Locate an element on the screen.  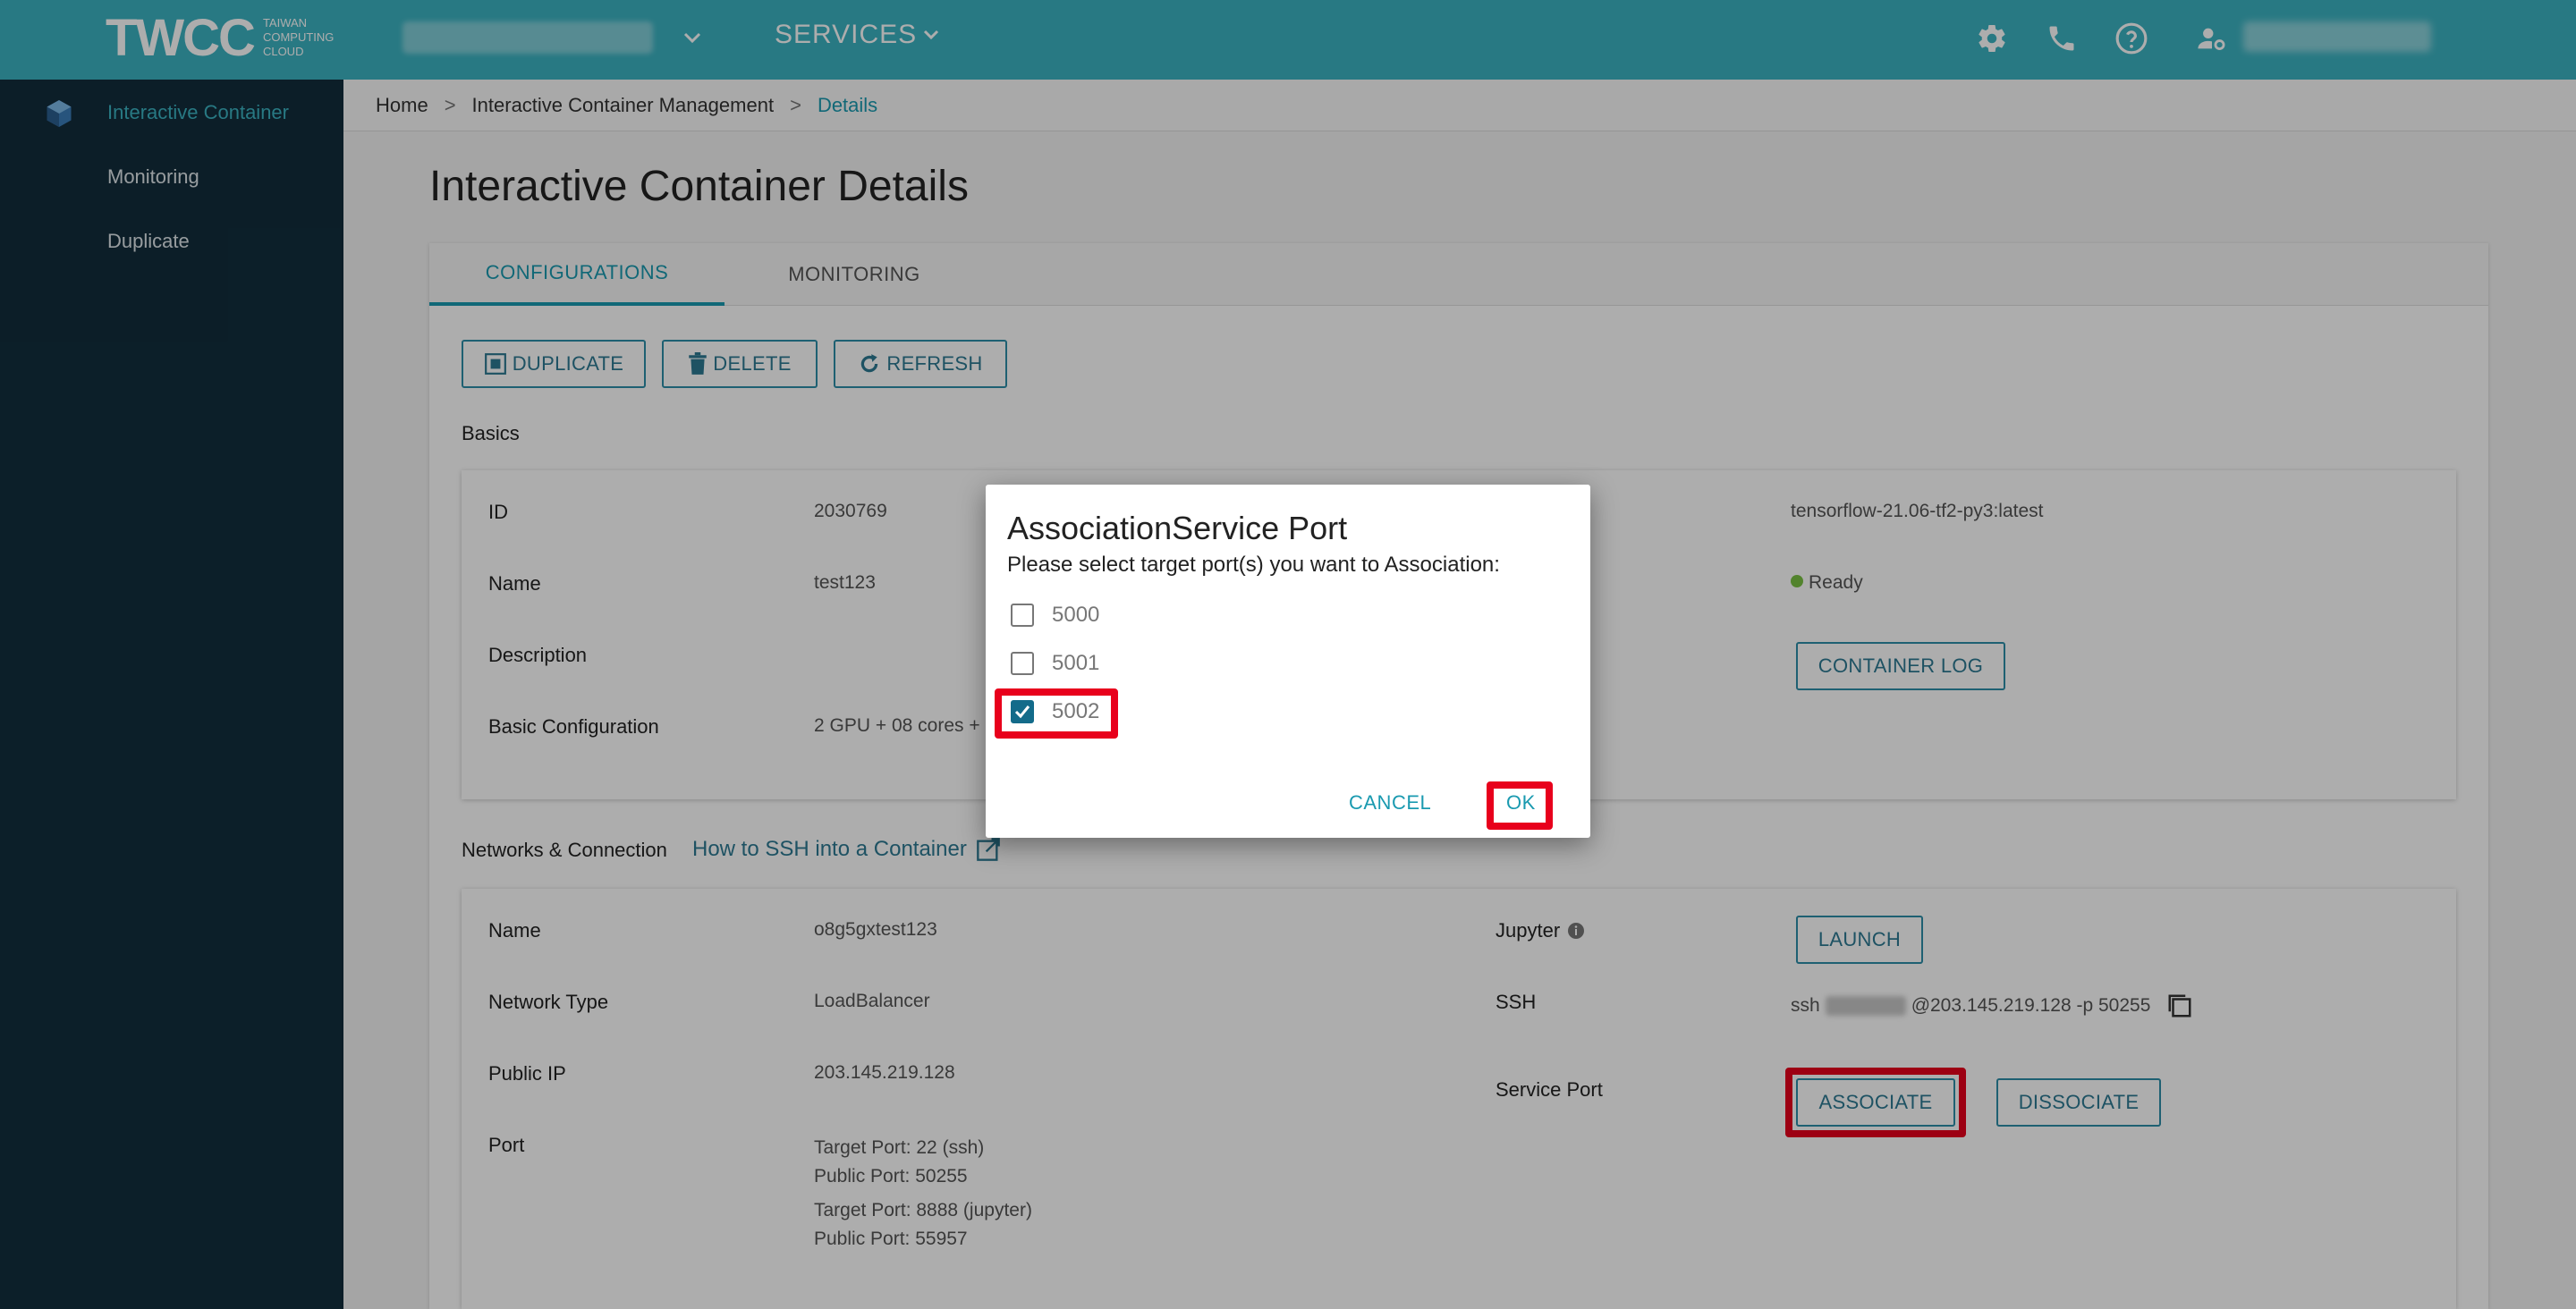
cancel-button: CANCEL is located at coordinates (1390, 803).